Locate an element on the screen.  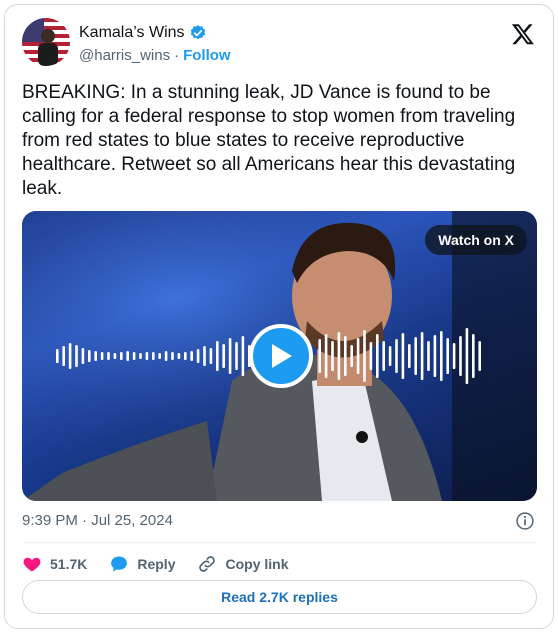
reply-button: Reply is located at coordinates (142, 564).